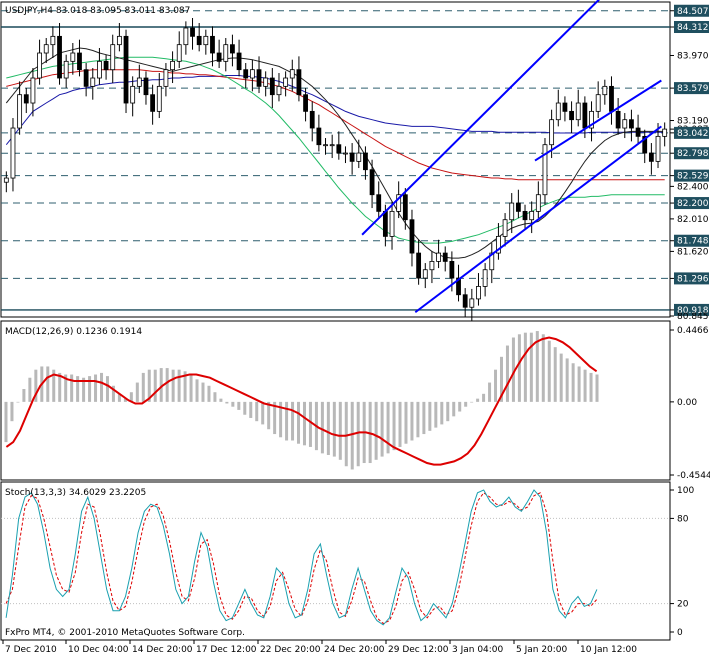 This screenshot has height=656, width=710. Describe the element at coordinates (542, 650) in the screenshot. I see `time-tick-label: 5 Jan 20:00` at that location.